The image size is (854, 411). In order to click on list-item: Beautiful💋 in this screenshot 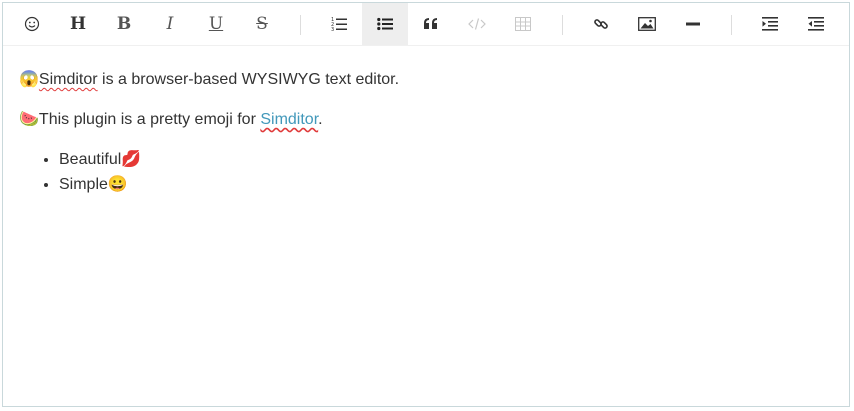, I will do `click(446, 160)`.